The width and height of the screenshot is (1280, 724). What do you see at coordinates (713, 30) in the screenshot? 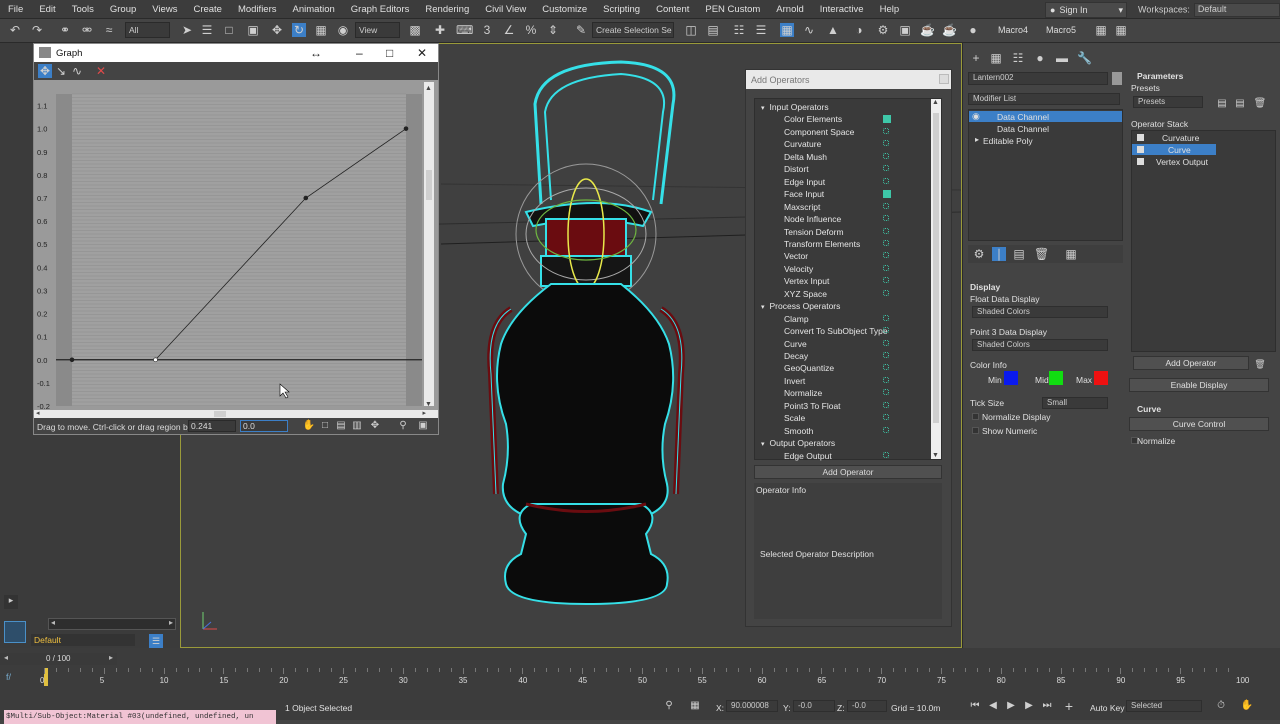
I see `align-icon: ▤` at bounding box center [713, 30].